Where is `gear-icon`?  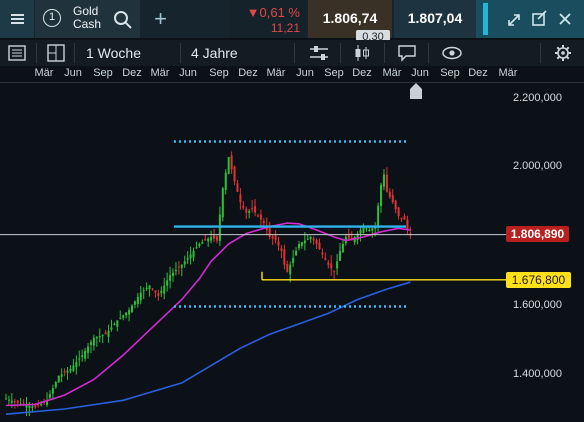 gear-icon is located at coordinates (563, 53).